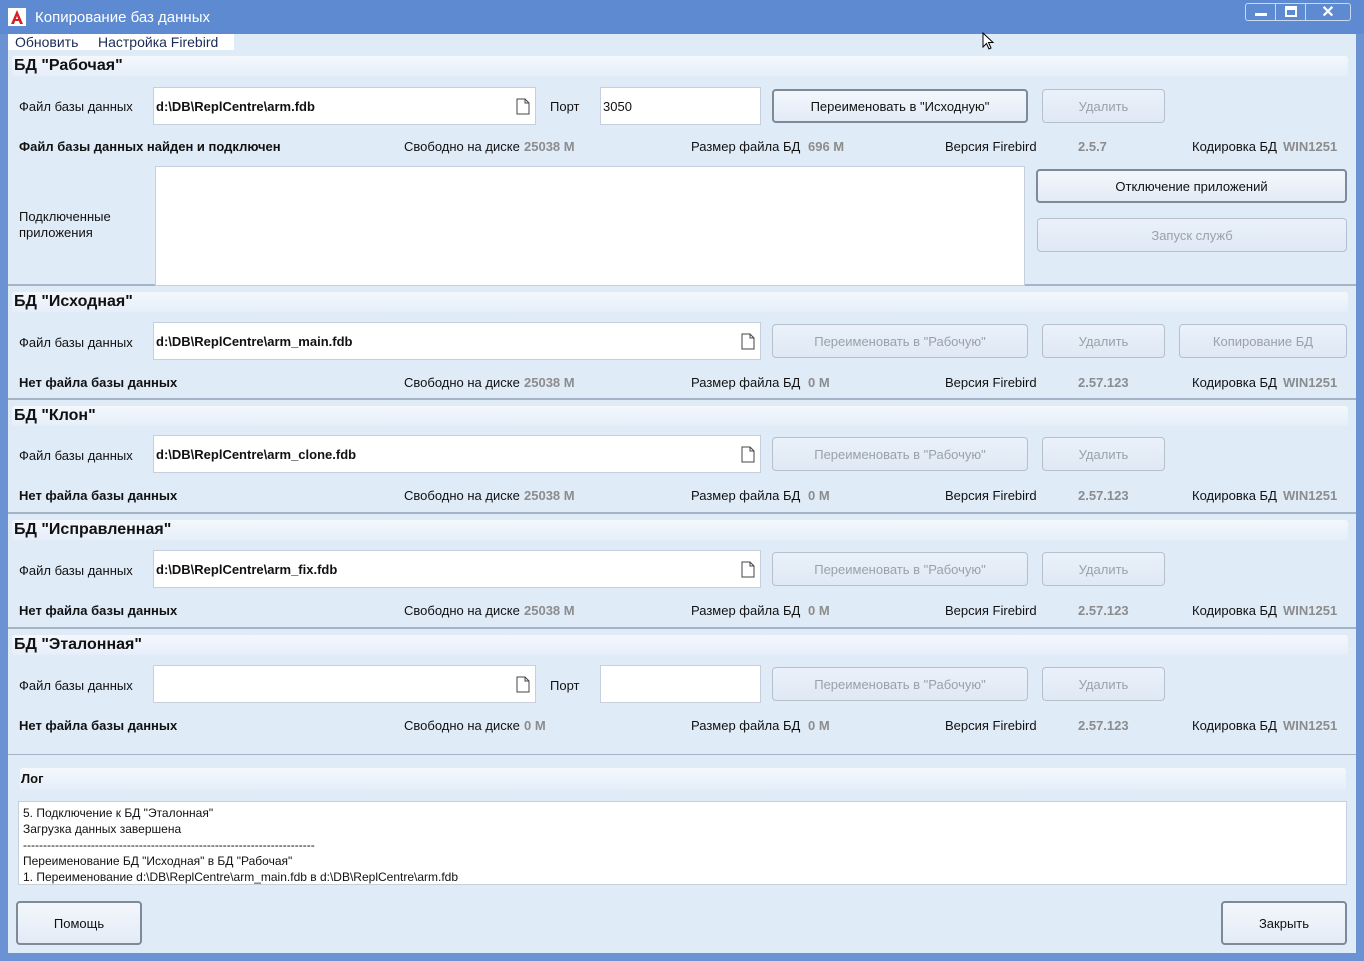 The height and width of the screenshot is (961, 1364). What do you see at coordinates (1191, 186) in the screenshot?
I see `disconnect-apps-button: Отключение приложений` at bounding box center [1191, 186].